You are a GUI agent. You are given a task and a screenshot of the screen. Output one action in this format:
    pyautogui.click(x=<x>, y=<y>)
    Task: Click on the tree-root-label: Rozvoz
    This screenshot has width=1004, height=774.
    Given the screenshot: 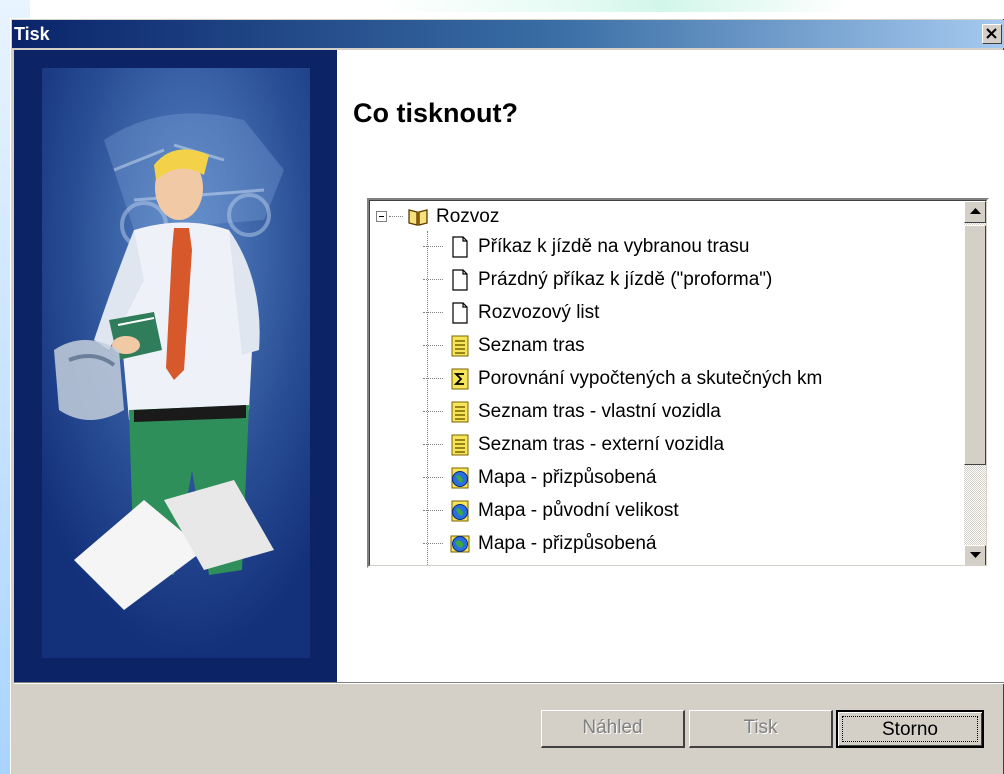 What is the action you would take?
    pyautogui.click(x=468, y=216)
    